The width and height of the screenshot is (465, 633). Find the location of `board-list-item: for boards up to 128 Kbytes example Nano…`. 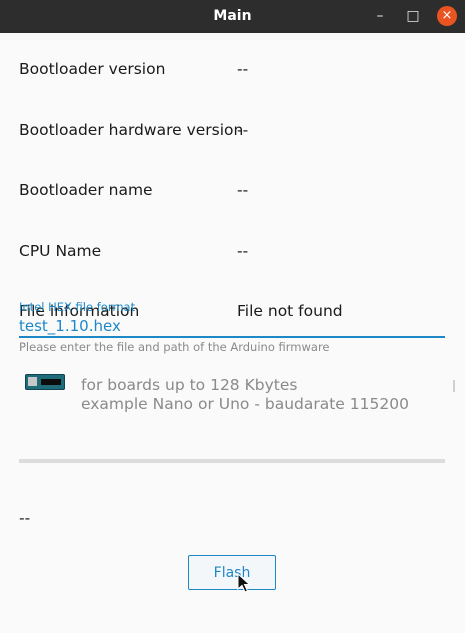

board-list-item: for boards up to 128 Kbytes example Nano… is located at coordinates (234, 393).